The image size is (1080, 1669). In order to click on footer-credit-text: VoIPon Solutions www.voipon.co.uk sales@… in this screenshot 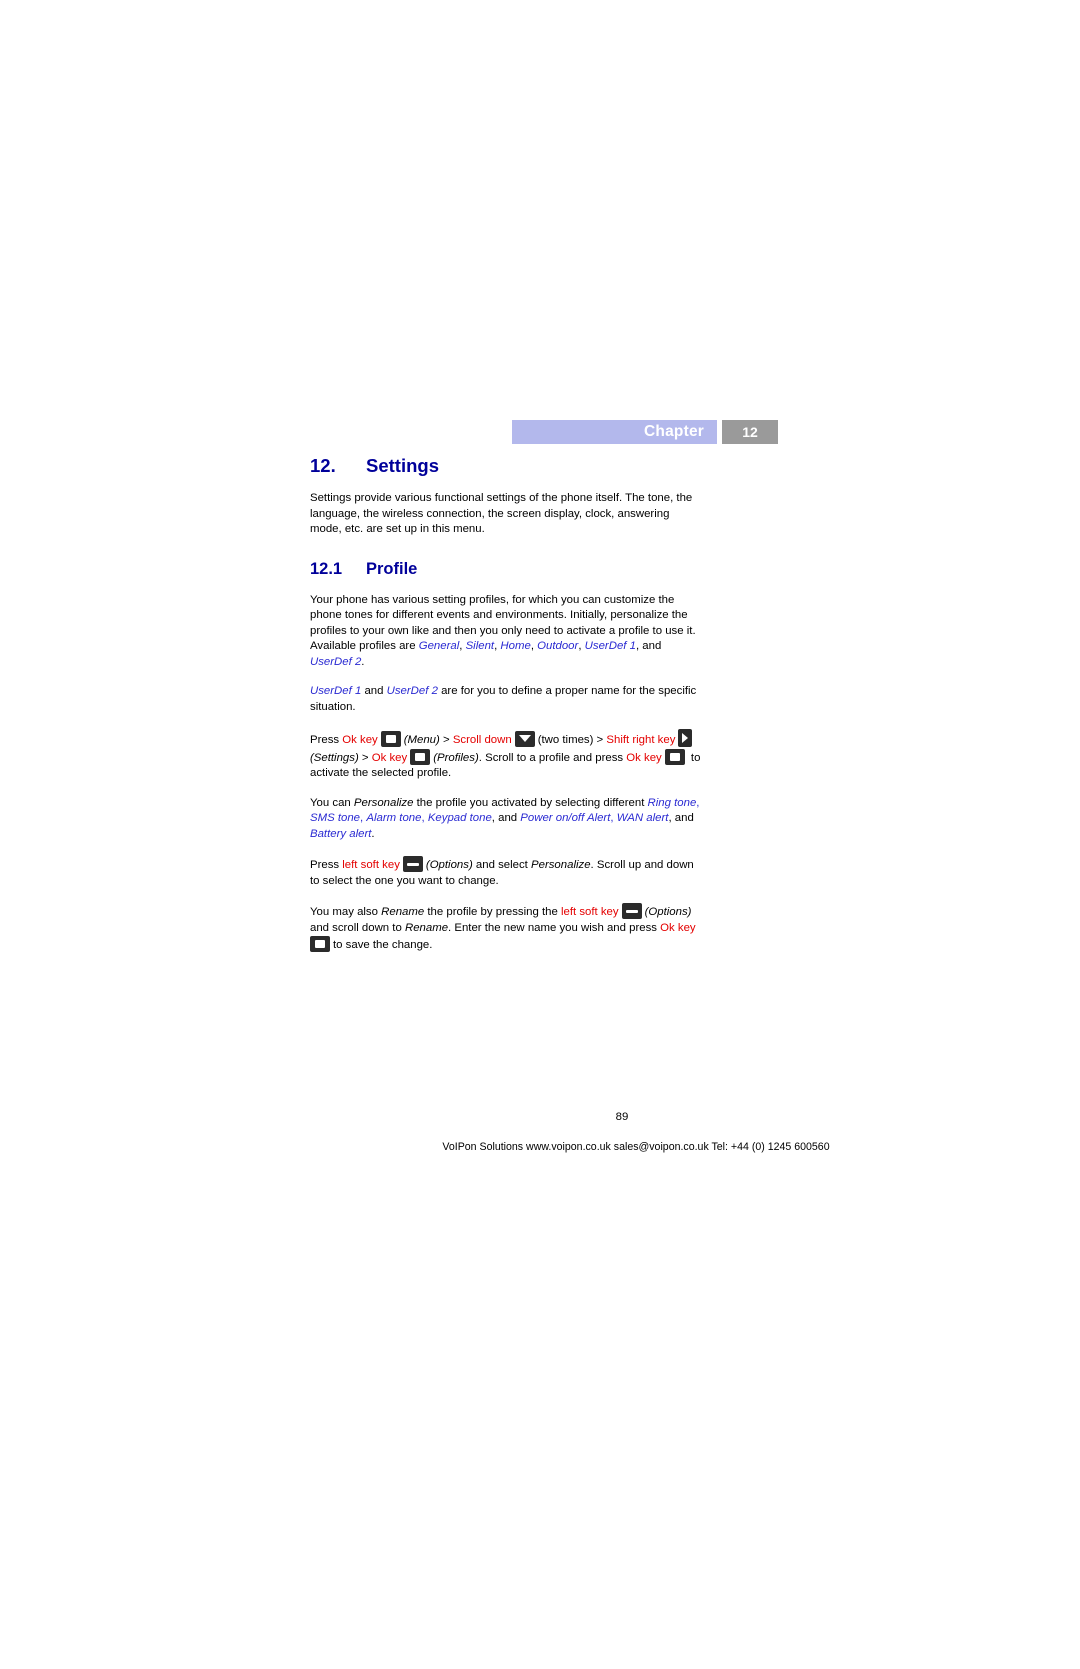, I will do `click(636, 1147)`.